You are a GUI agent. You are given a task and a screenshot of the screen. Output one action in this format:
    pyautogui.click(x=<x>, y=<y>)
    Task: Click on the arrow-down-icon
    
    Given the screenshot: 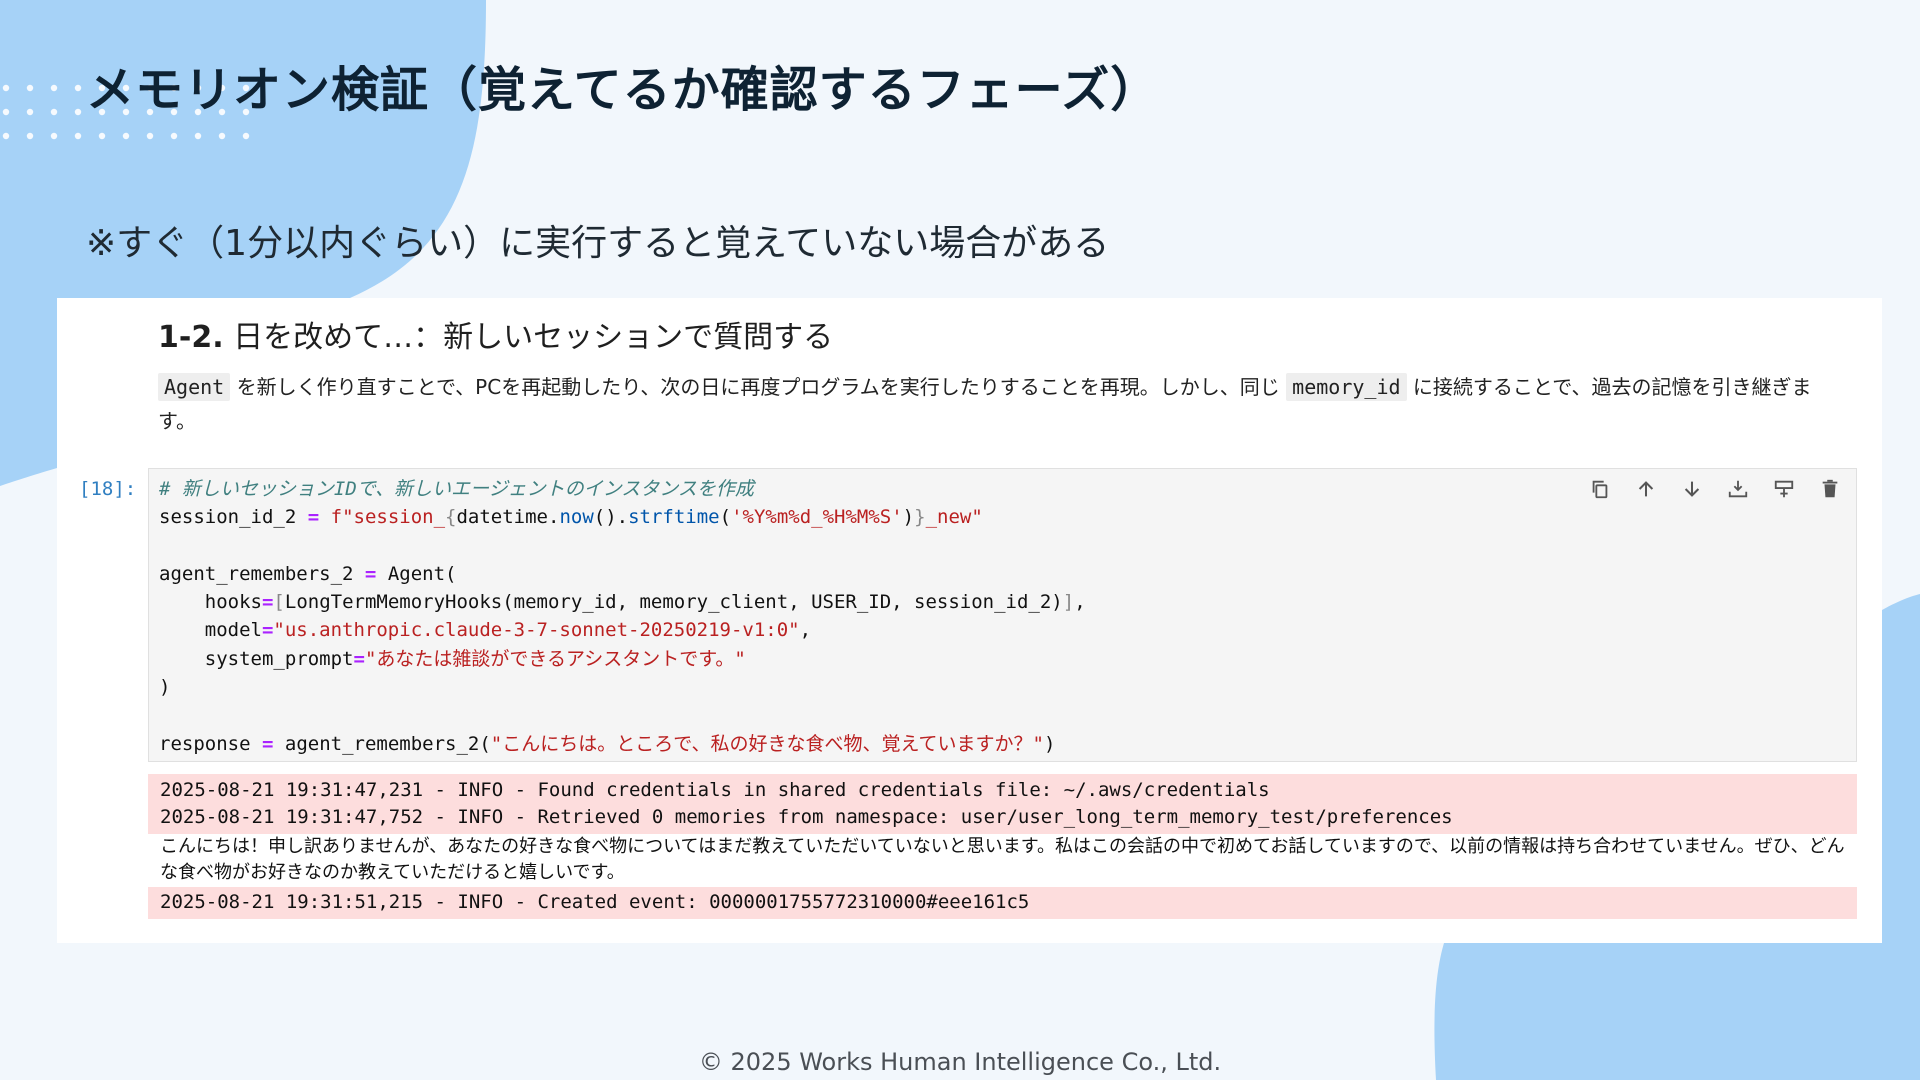 What is the action you would take?
    pyautogui.click(x=1692, y=489)
    